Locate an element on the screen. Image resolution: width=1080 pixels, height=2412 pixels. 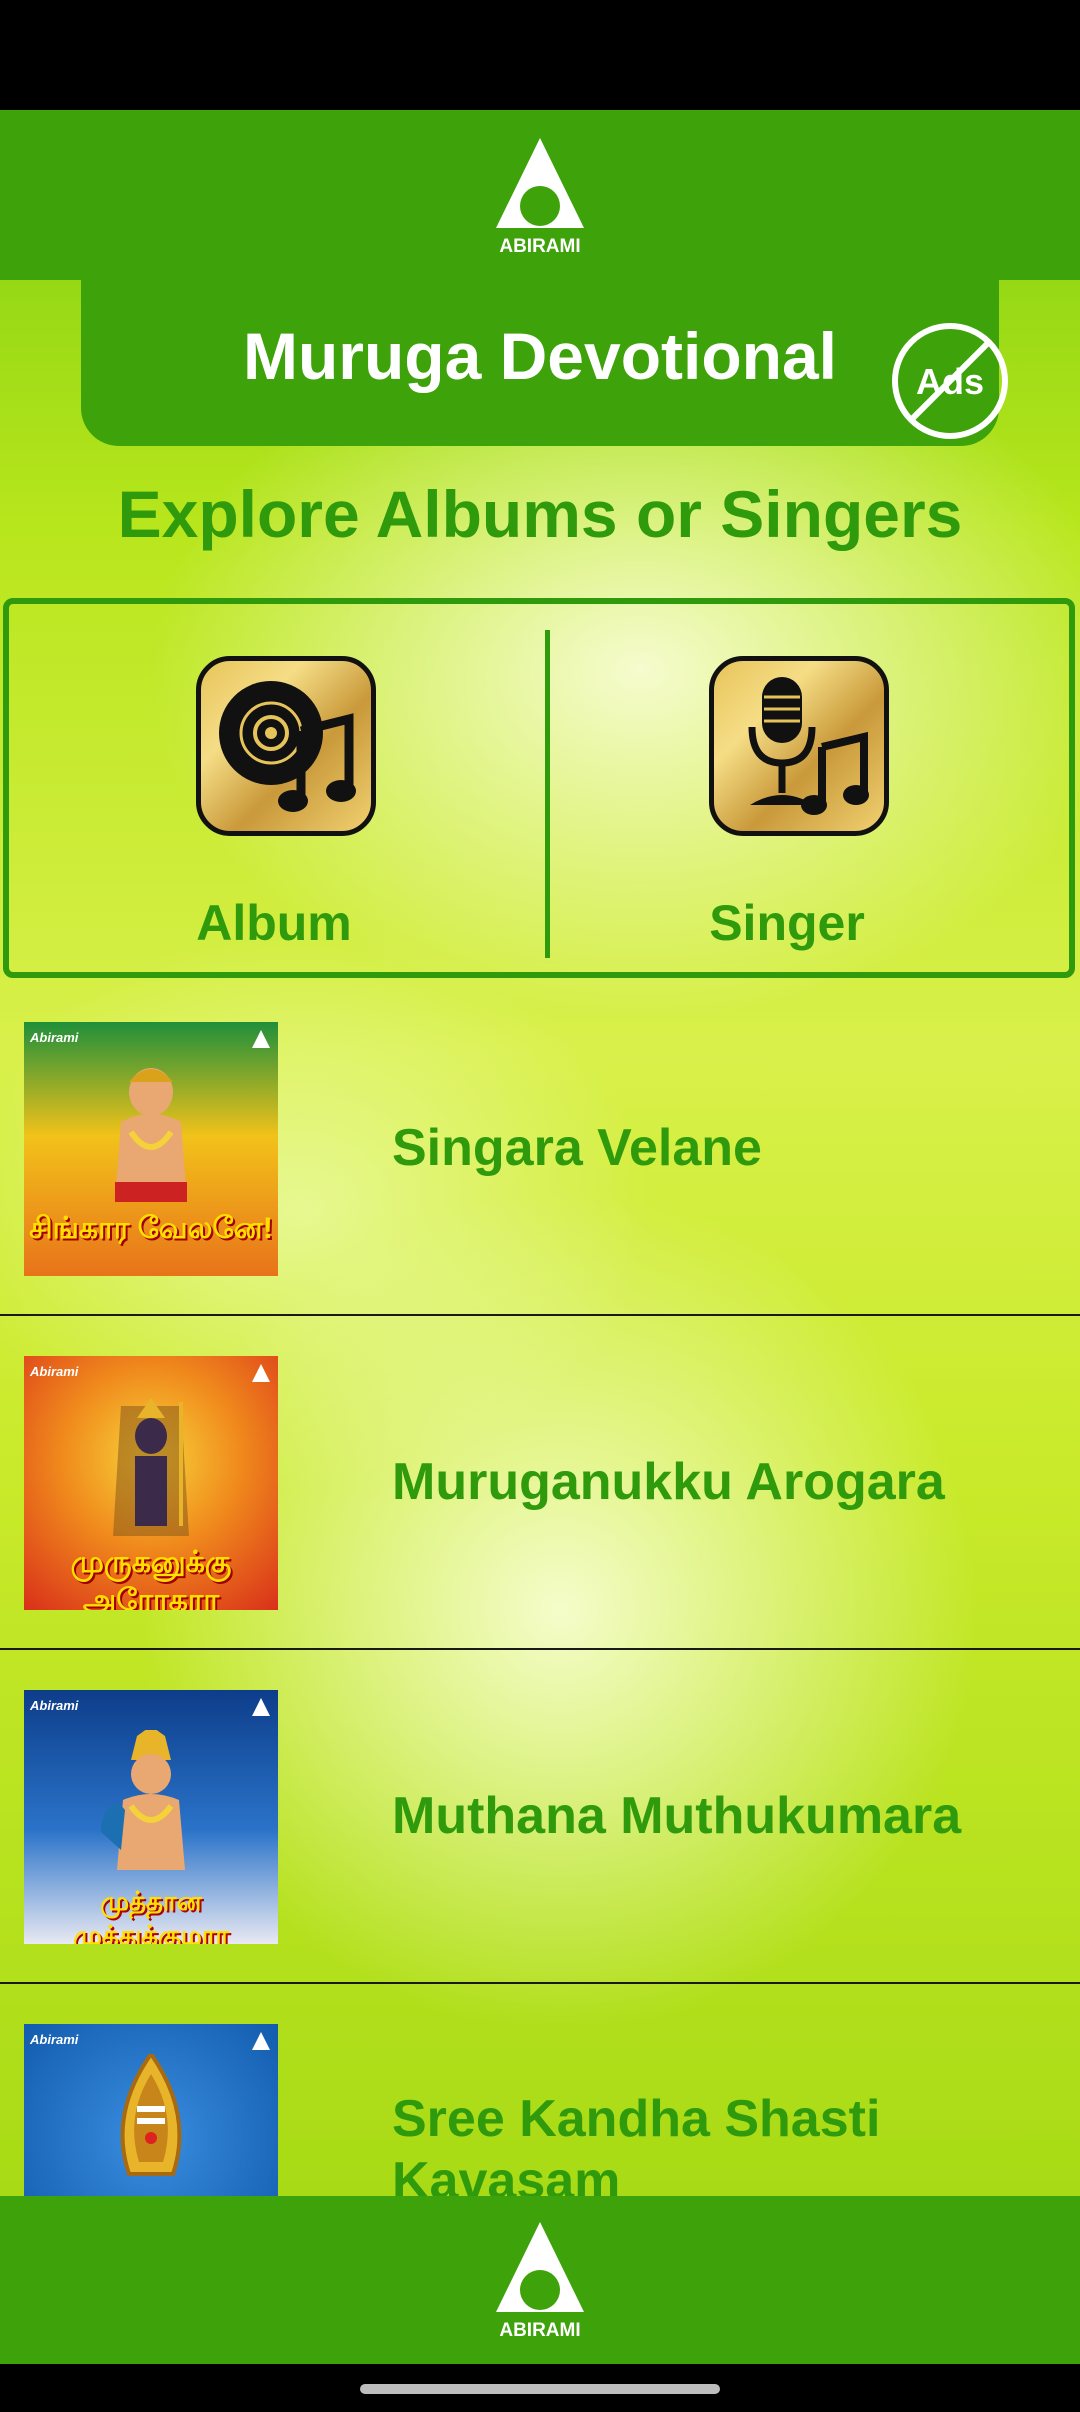
album-cover-image: Abirami சிங்கார வேலனே! is located at coordinates (151, 1149).